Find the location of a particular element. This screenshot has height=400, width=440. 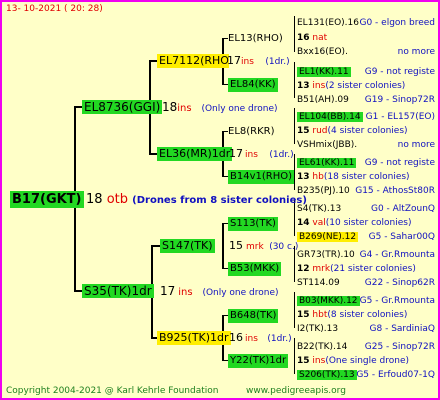

g4-row: EL1(KK).11 G9 - not registe is located at coordinates (366, 72).